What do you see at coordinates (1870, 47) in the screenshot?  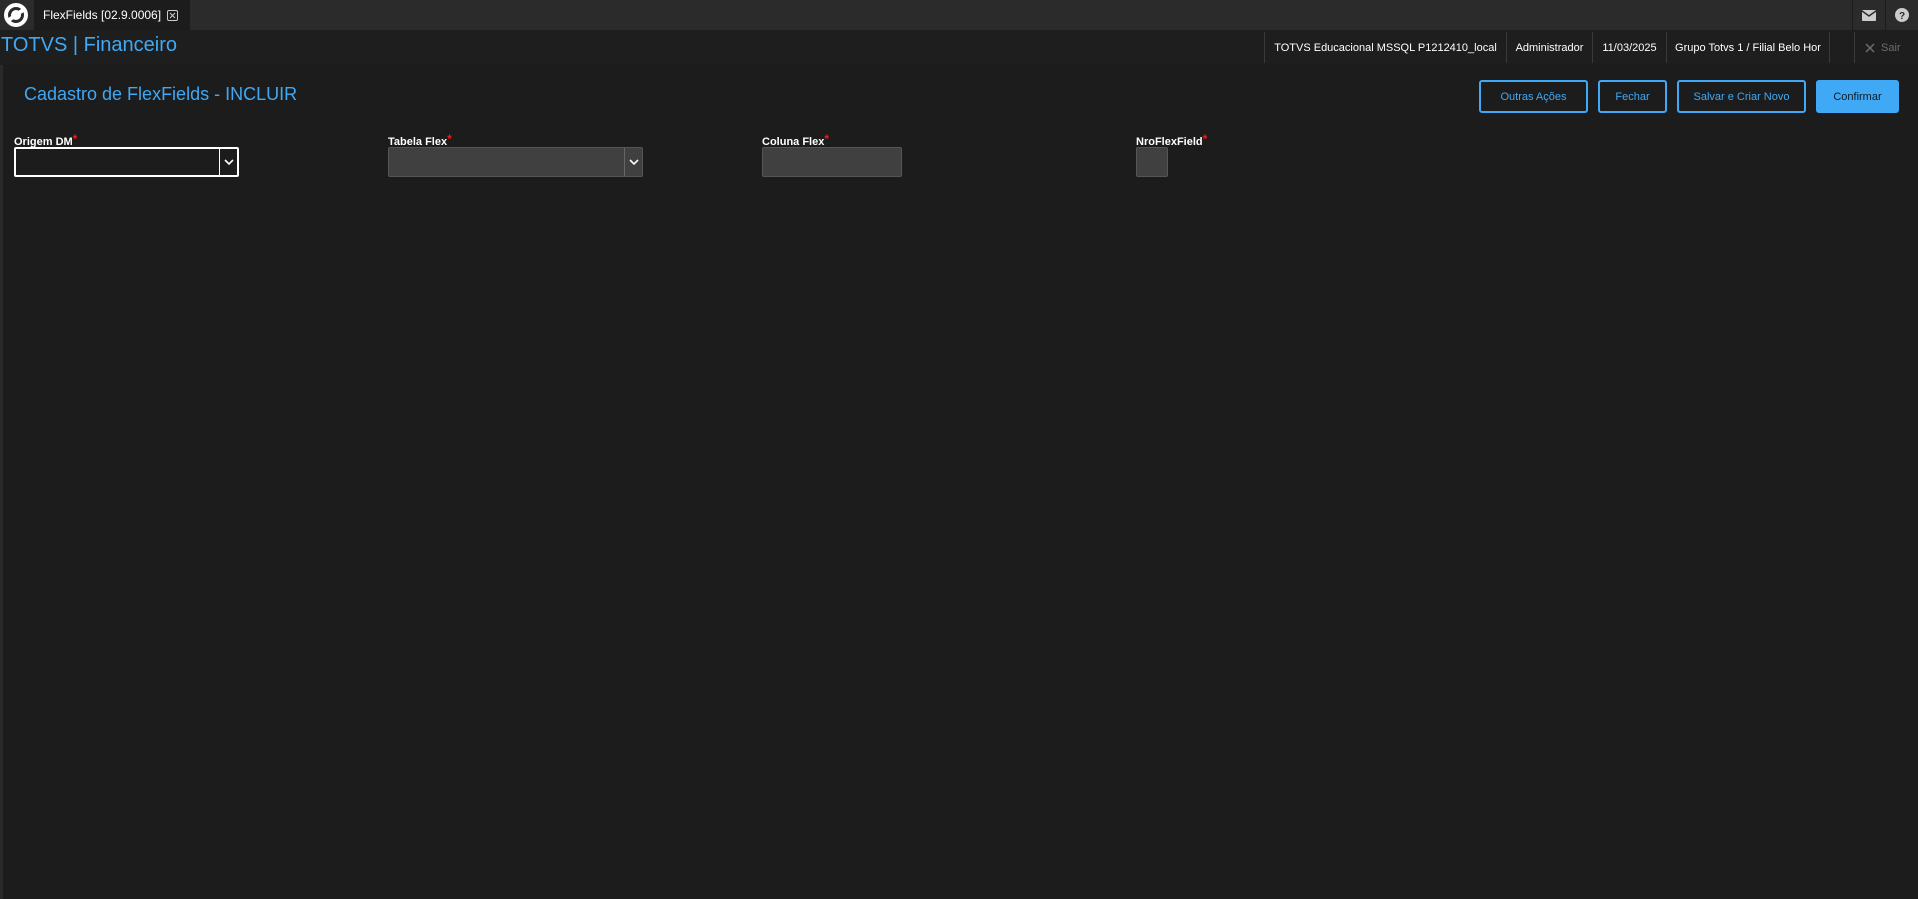 I see `close-icon` at bounding box center [1870, 47].